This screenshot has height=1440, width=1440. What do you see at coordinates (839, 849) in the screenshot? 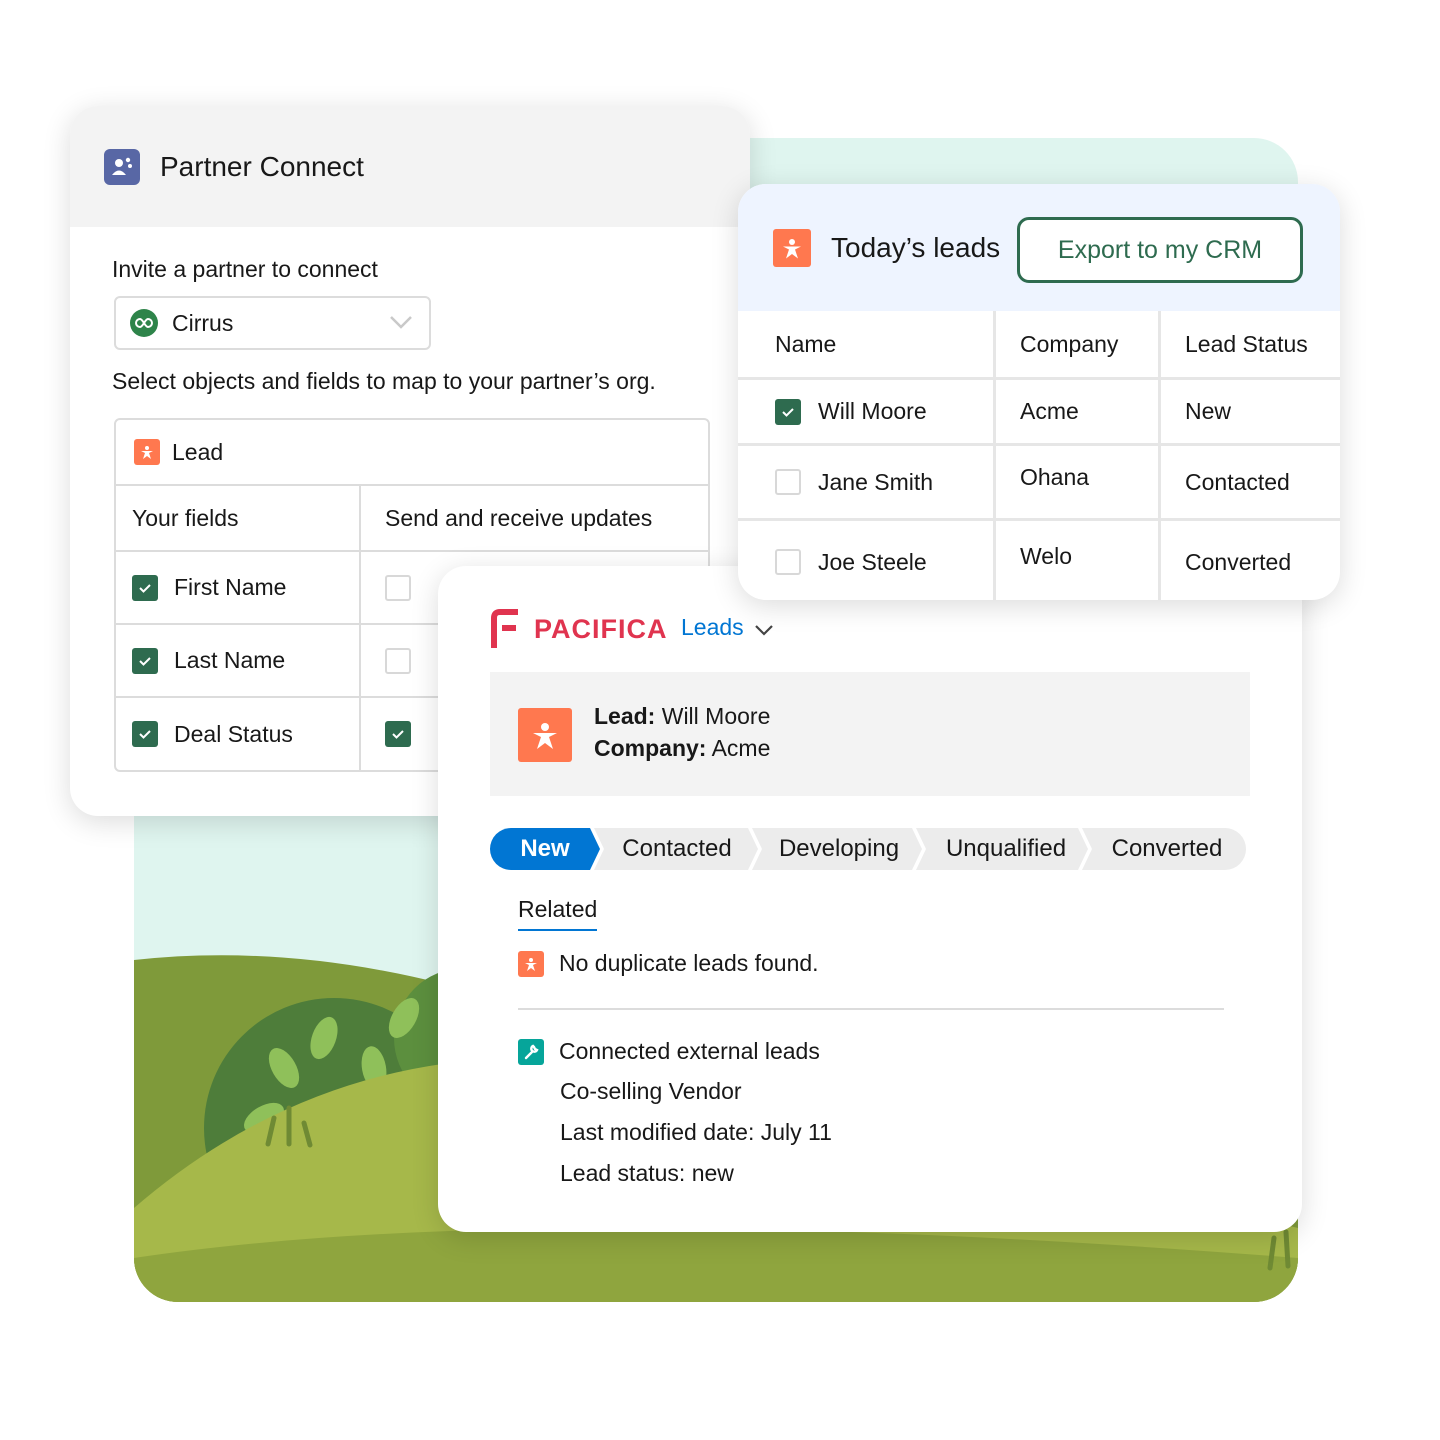
I see `path-step-developing: Developing` at bounding box center [839, 849].